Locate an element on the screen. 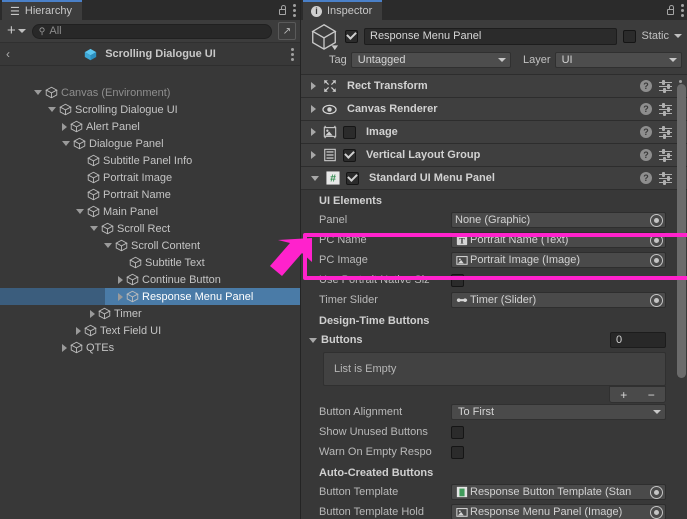 The height and width of the screenshot is (519, 687). tree-item-timer: Timer is located at coordinates (150, 313).